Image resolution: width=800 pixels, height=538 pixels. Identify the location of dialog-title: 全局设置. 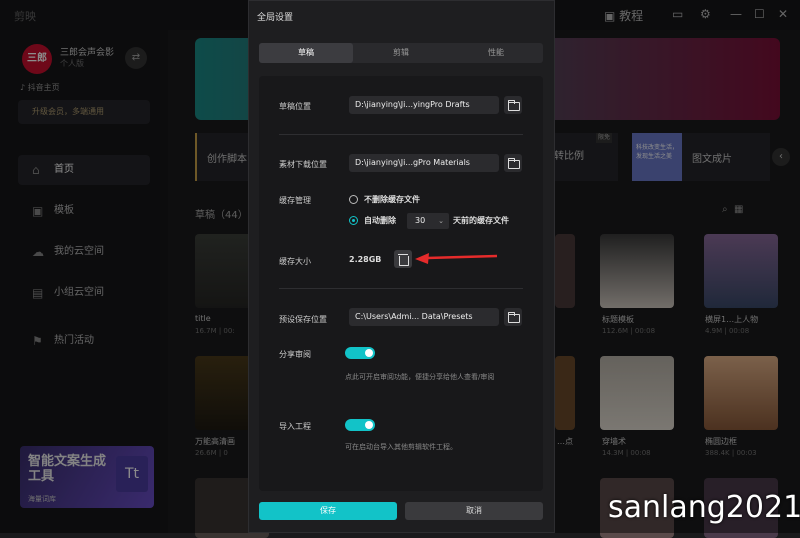
(275, 18).